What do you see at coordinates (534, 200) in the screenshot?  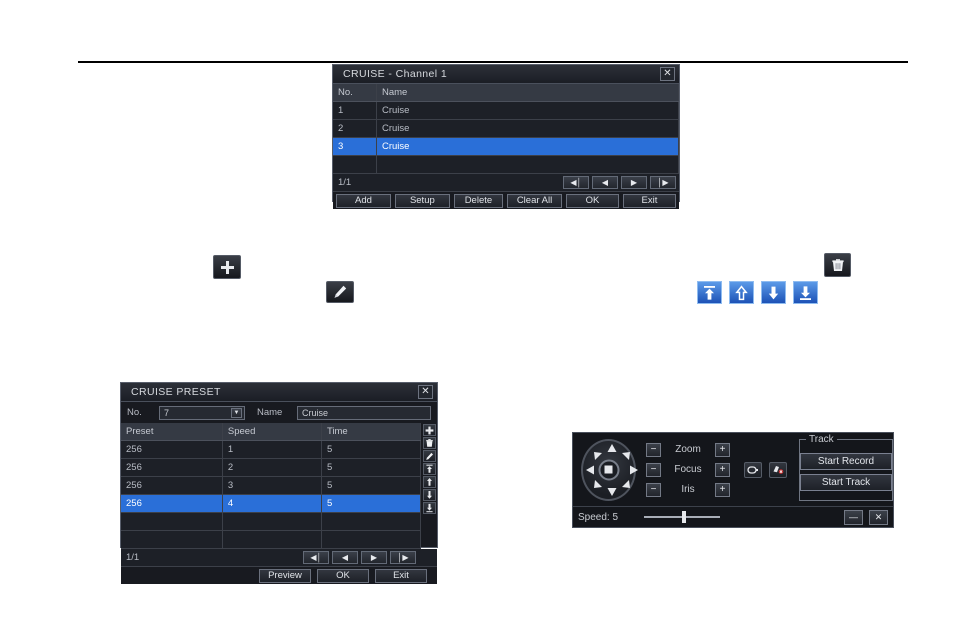 I see `clear-all-button: Clear All` at bounding box center [534, 200].